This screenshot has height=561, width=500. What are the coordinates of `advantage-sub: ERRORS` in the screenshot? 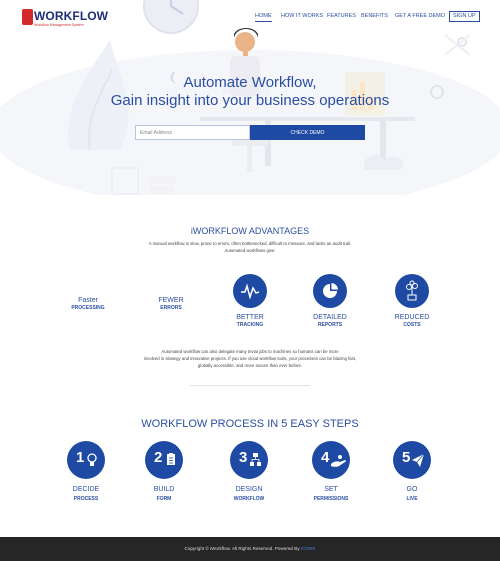 It's located at (171, 308).